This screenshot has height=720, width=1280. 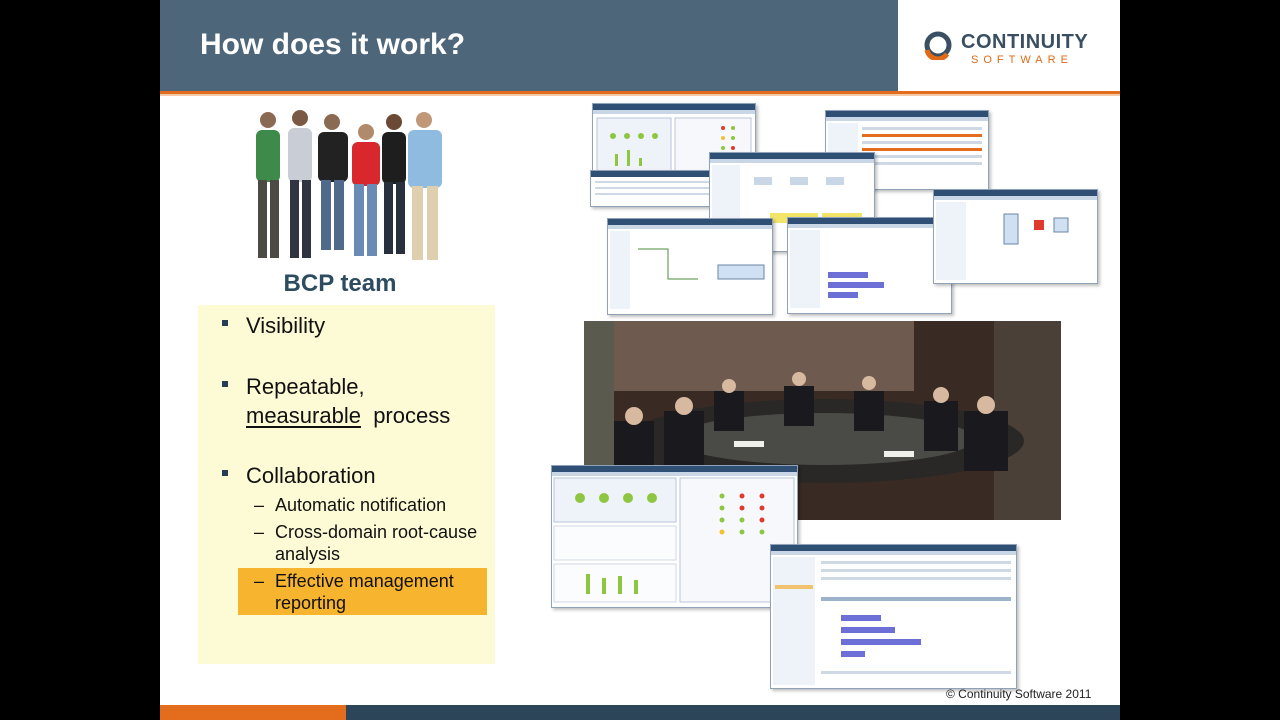 What do you see at coordinates (253, 712) in the screenshot?
I see `footer-bar-orange` at bounding box center [253, 712].